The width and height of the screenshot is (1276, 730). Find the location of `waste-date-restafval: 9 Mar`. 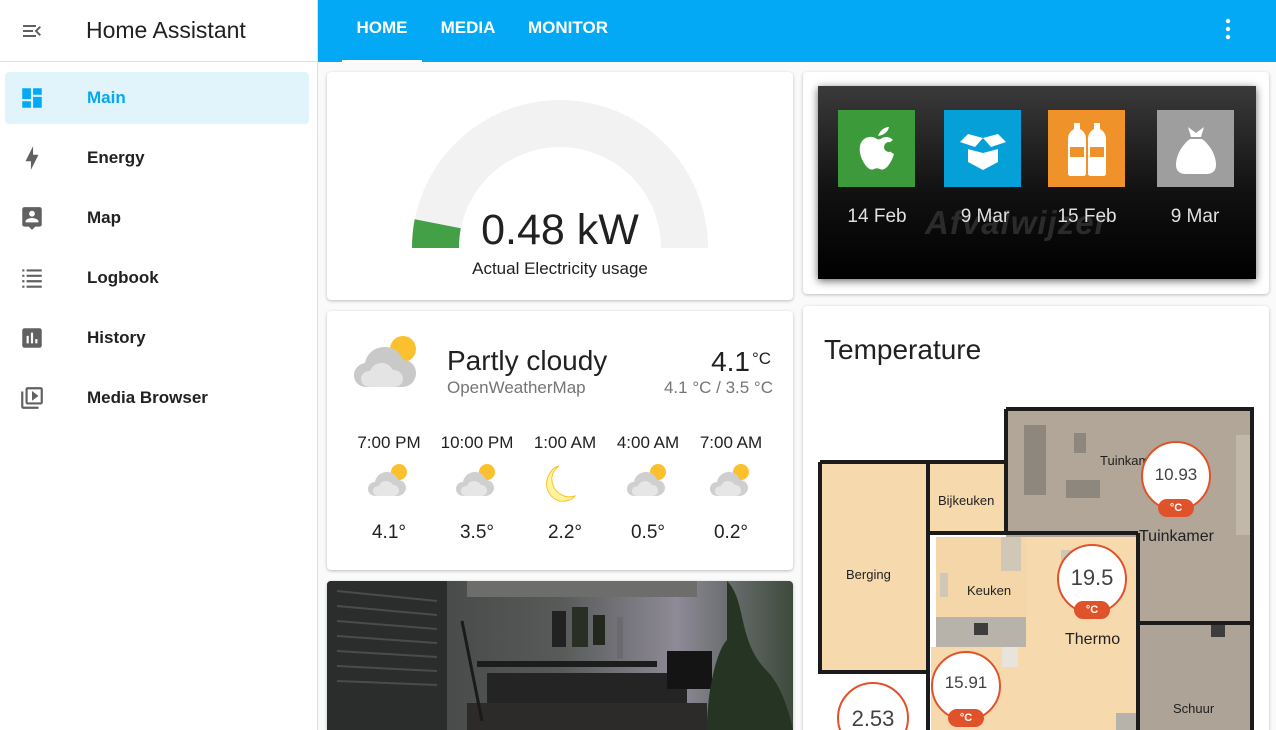

waste-date-restafval: 9 Mar is located at coordinates (1195, 216).